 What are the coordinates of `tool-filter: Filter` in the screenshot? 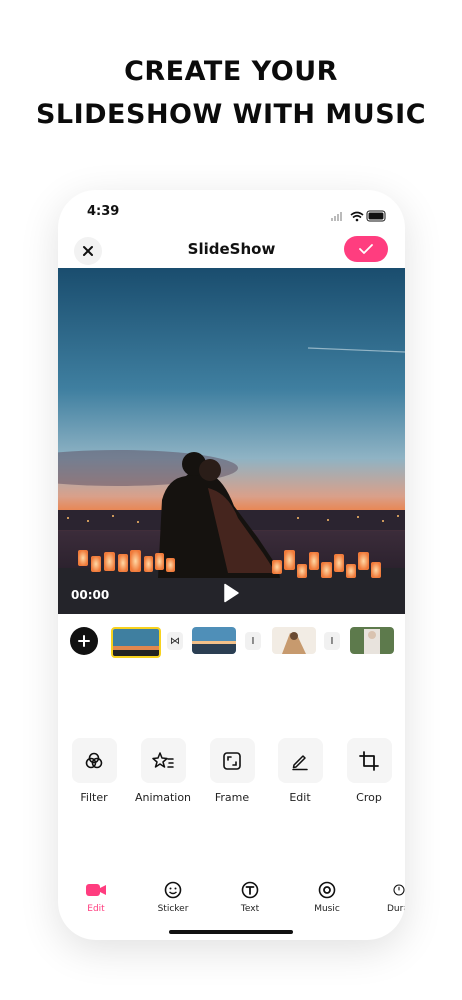 It's located at (94, 771).